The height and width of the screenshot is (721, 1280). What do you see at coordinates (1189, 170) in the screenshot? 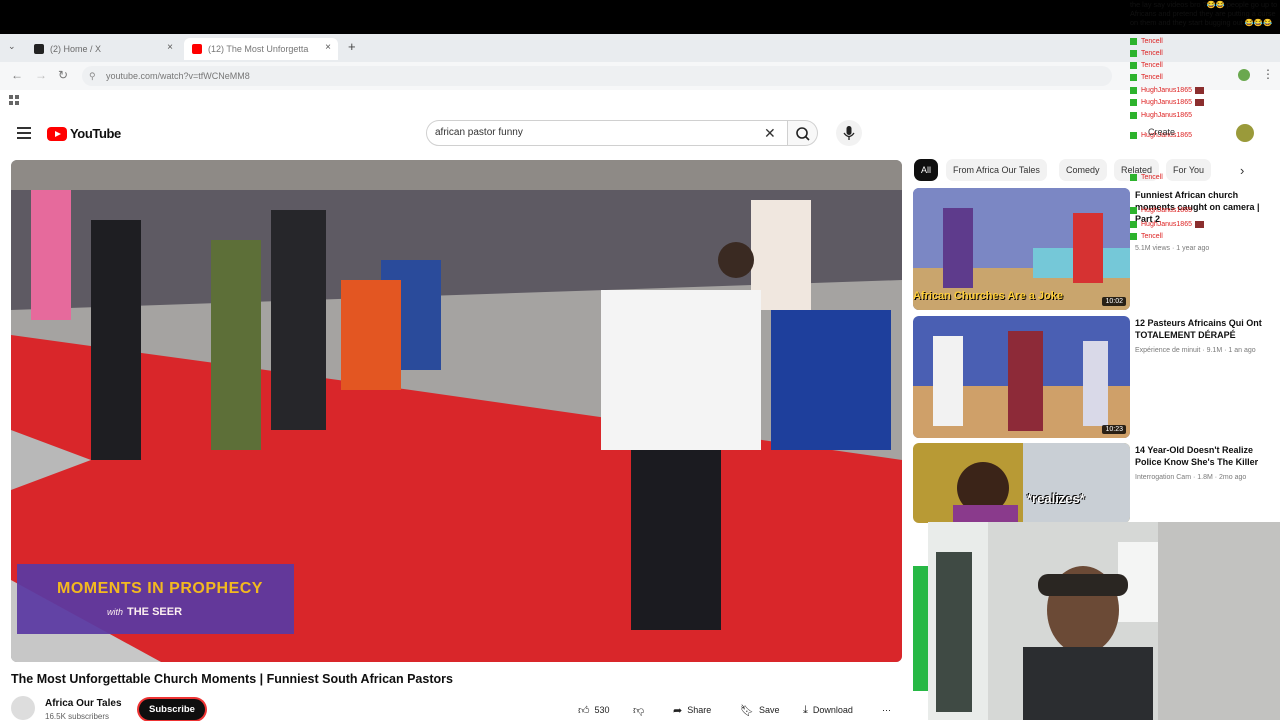
I see `chip-for-you: For You` at bounding box center [1189, 170].